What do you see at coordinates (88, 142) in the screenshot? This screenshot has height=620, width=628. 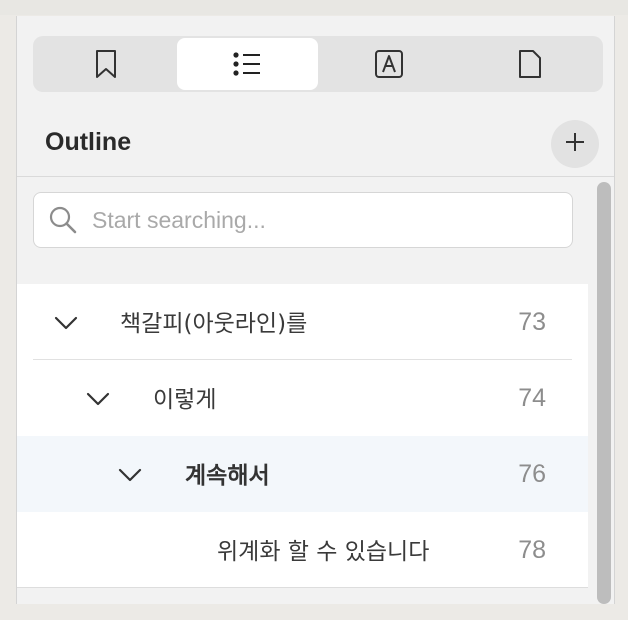 I see `outline-title: Outline` at bounding box center [88, 142].